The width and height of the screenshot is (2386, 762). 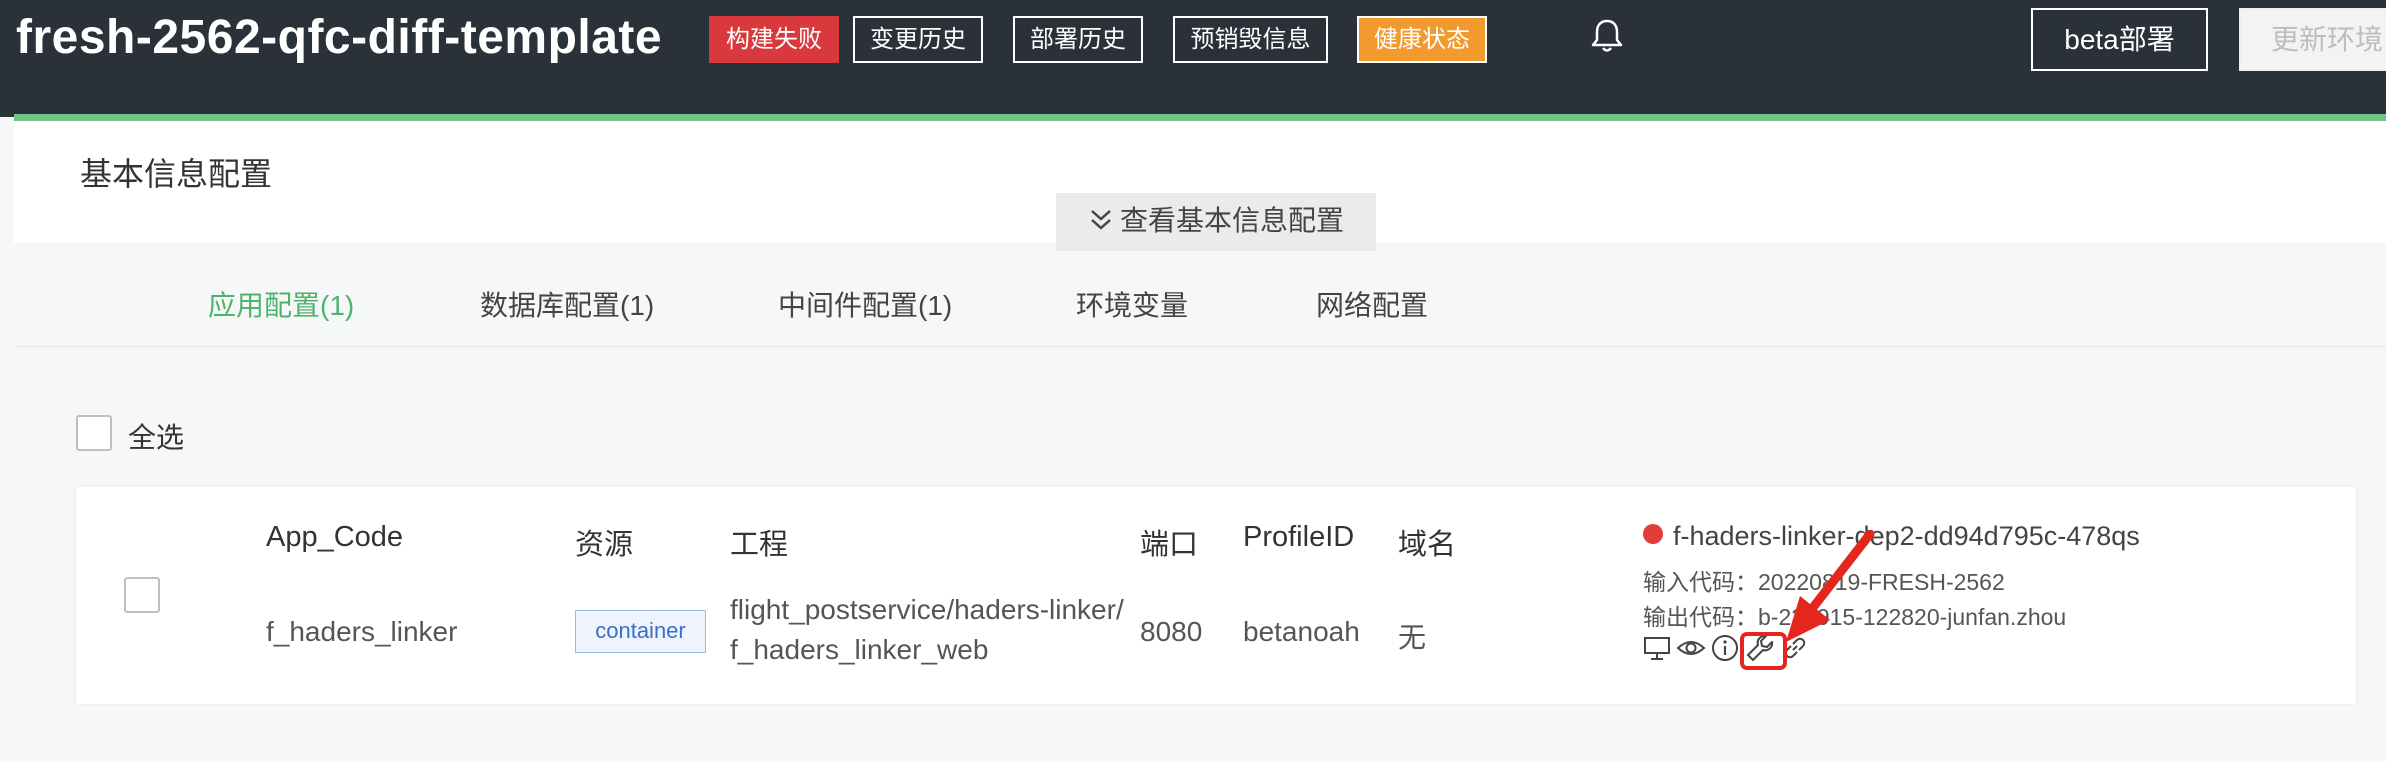 What do you see at coordinates (1653, 534) in the screenshot?
I see `status-dot` at bounding box center [1653, 534].